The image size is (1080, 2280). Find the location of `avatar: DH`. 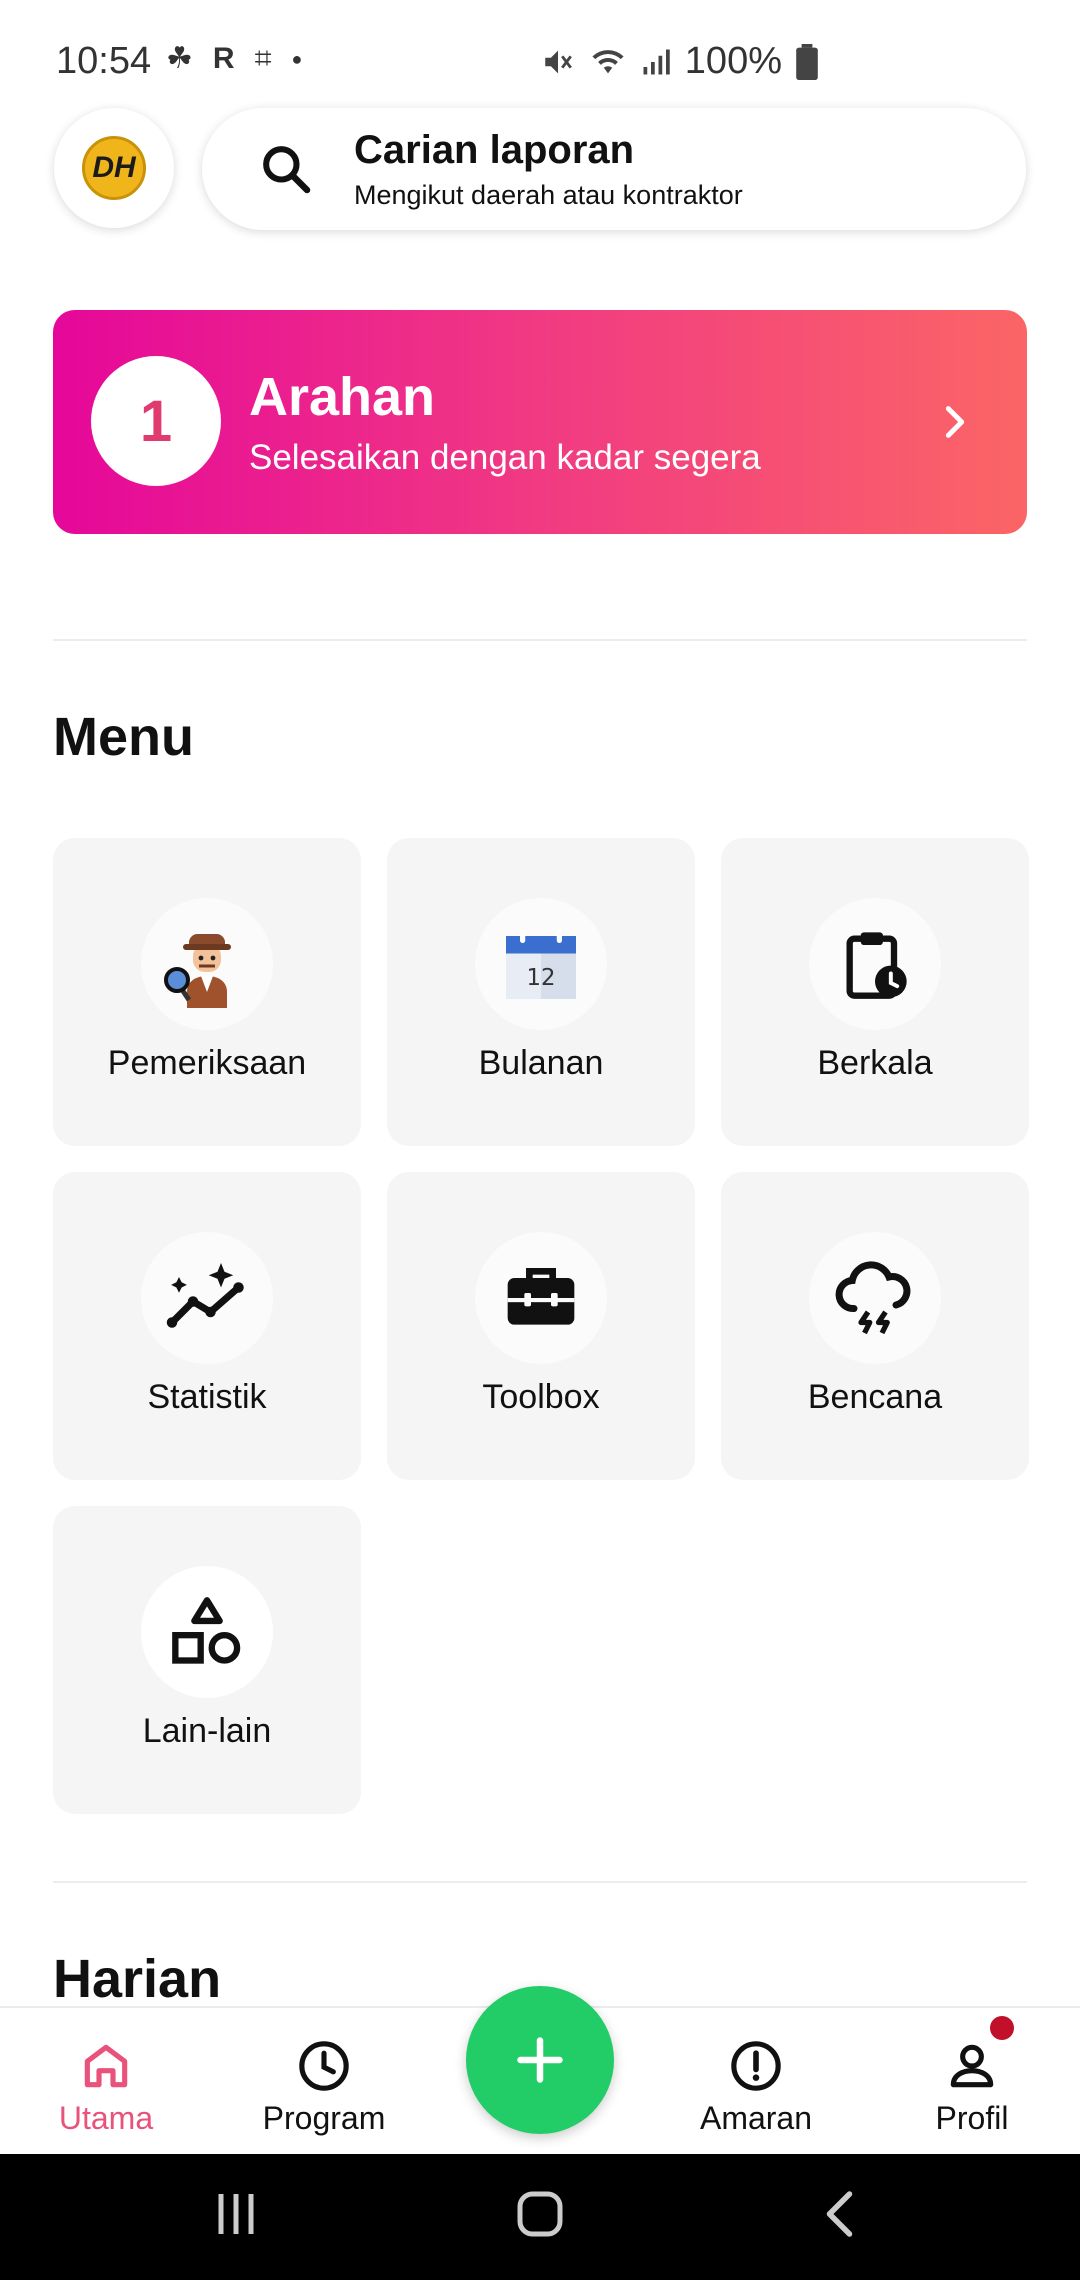

avatar: DH is located at coordinates (114, 168).